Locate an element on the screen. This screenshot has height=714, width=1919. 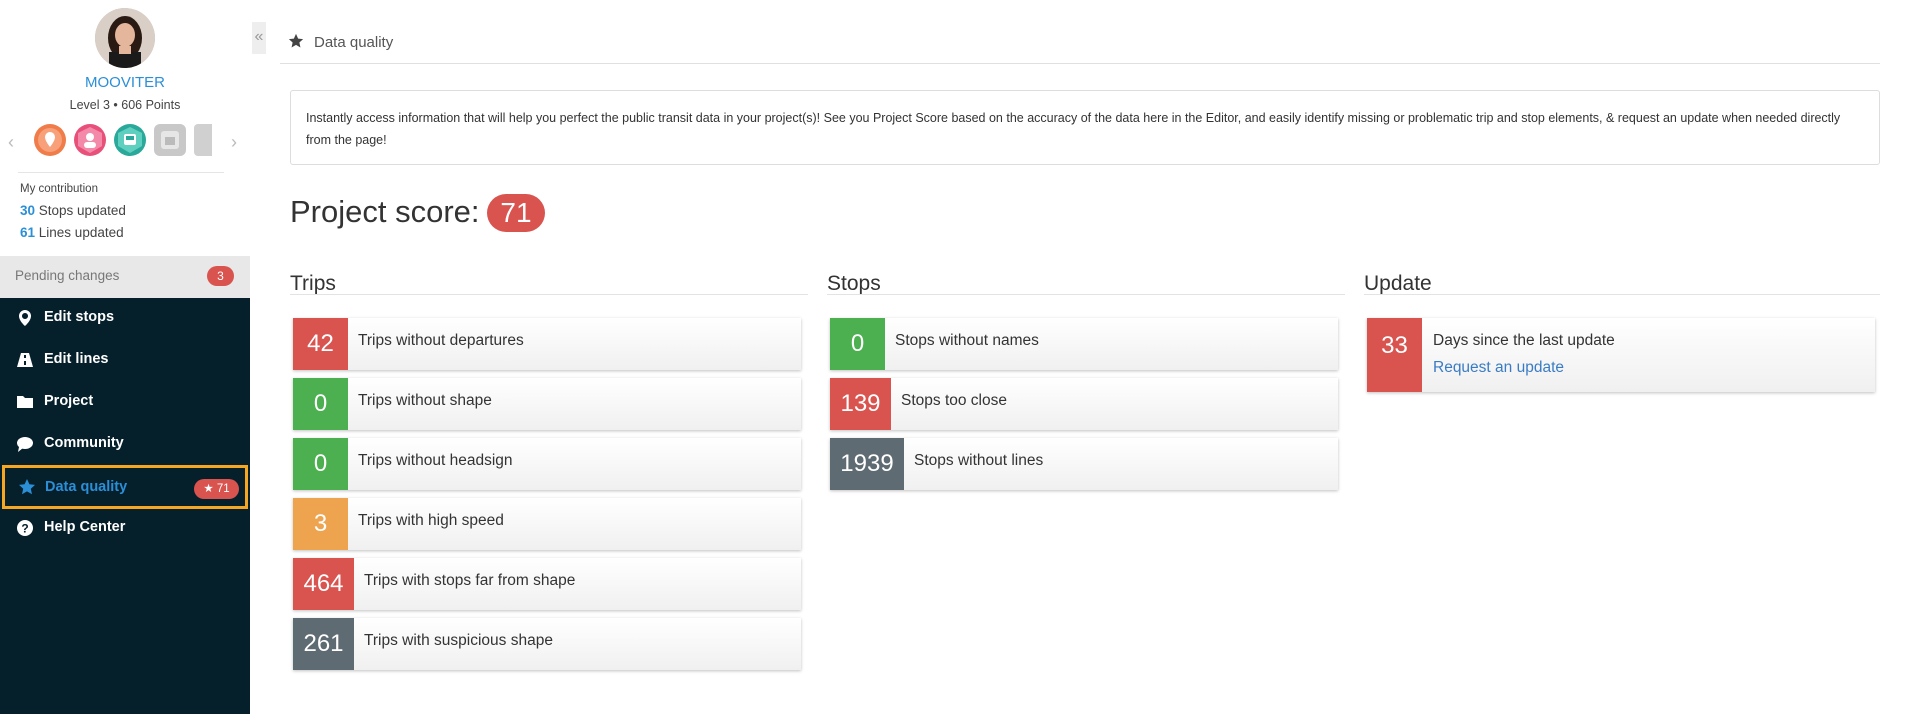
map-pin-badge-icon is located at coordinates (50, 140).